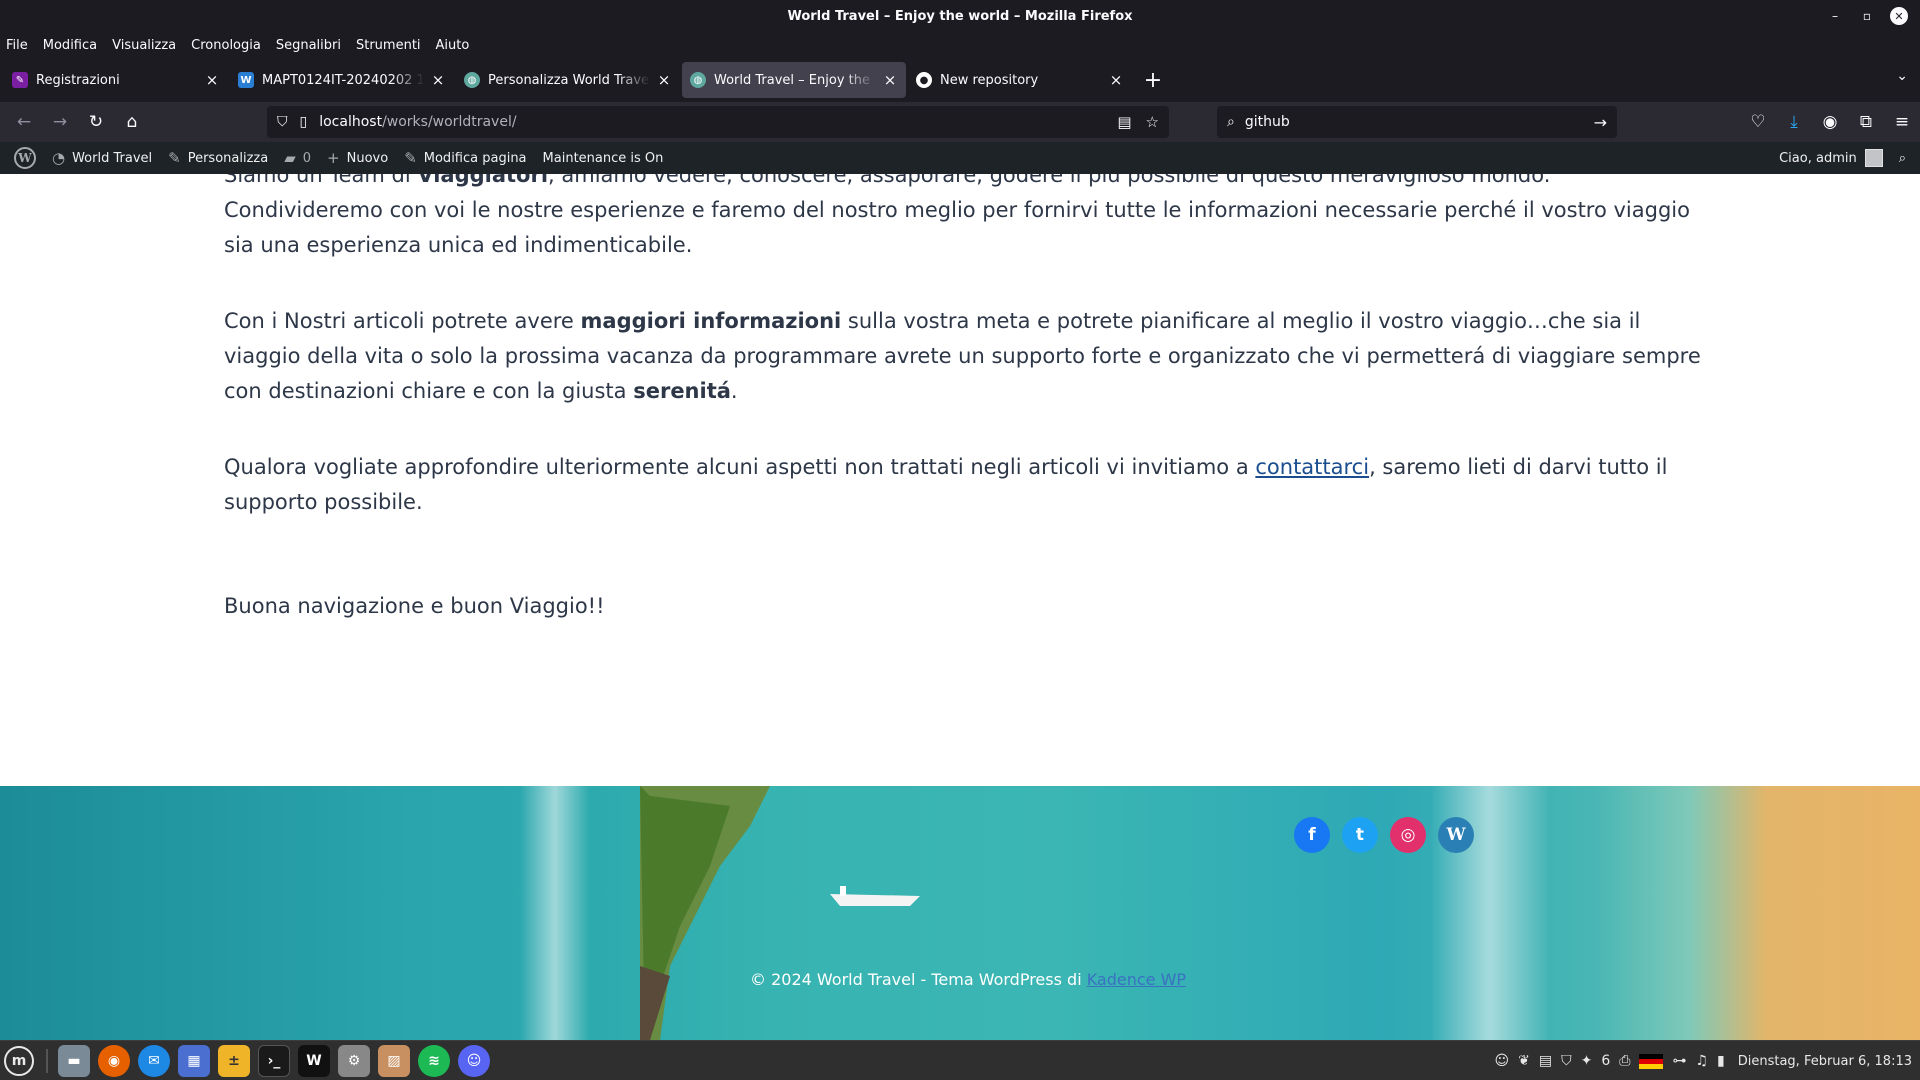 The width and height of the screenshot is (1920, 1080). Describe the element at coordinates (718, 122) in the screenshot. I see `url-bar: ⛉ ▯ localhost/works/worldtravel/ ▤ ☆` at that location.